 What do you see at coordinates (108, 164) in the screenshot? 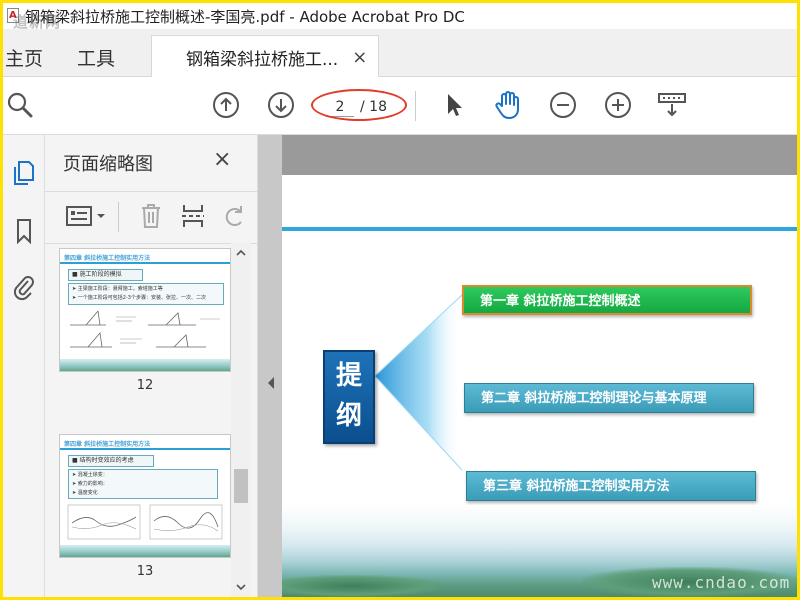
I see `panel-title: 页面缩略图` at bounding box center [108, 164].